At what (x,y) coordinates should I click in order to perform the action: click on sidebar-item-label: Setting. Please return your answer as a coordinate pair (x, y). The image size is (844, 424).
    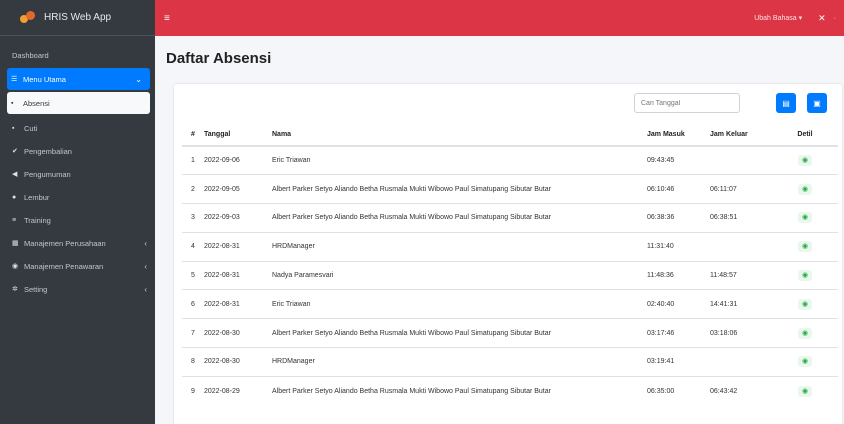
    Looking at the image, I should click on (36, 289).